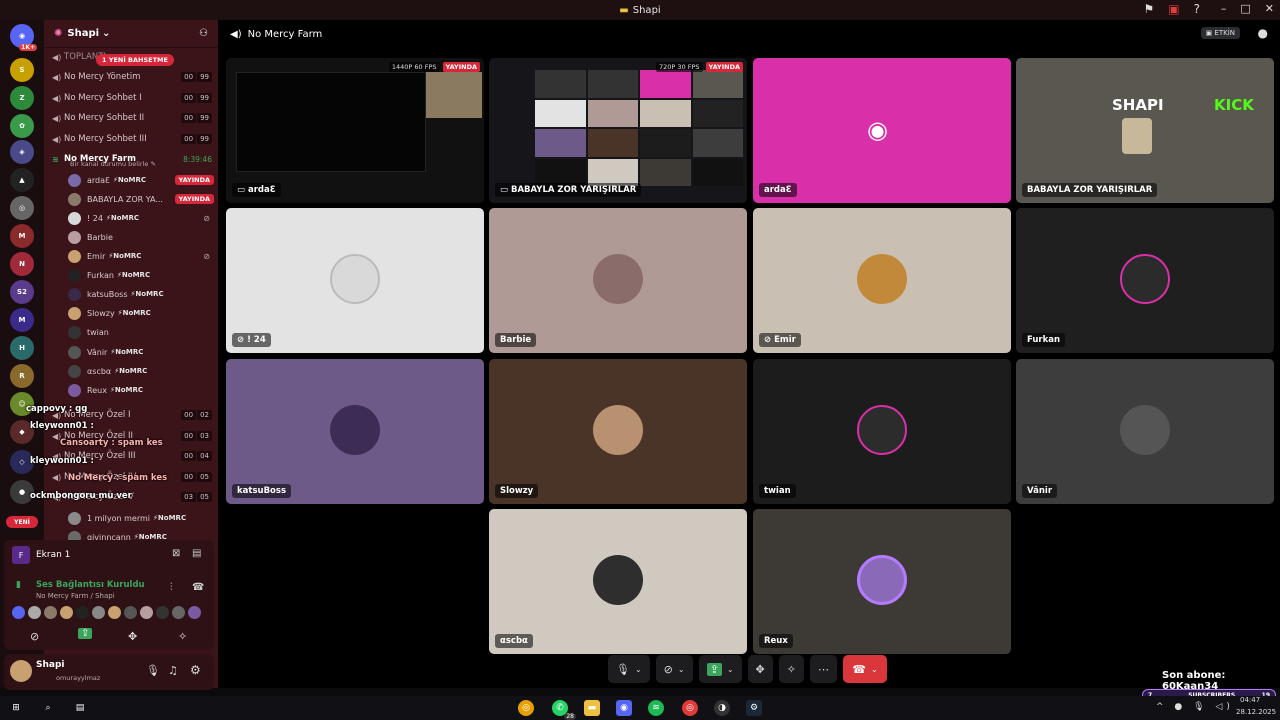 The width and height of the screenshot is (1280, 720). Describe the element at coordinates (141, 218) in the screenshot. I see `voice-member: ! 24 ⚡NoMRC ⊘` at that location.